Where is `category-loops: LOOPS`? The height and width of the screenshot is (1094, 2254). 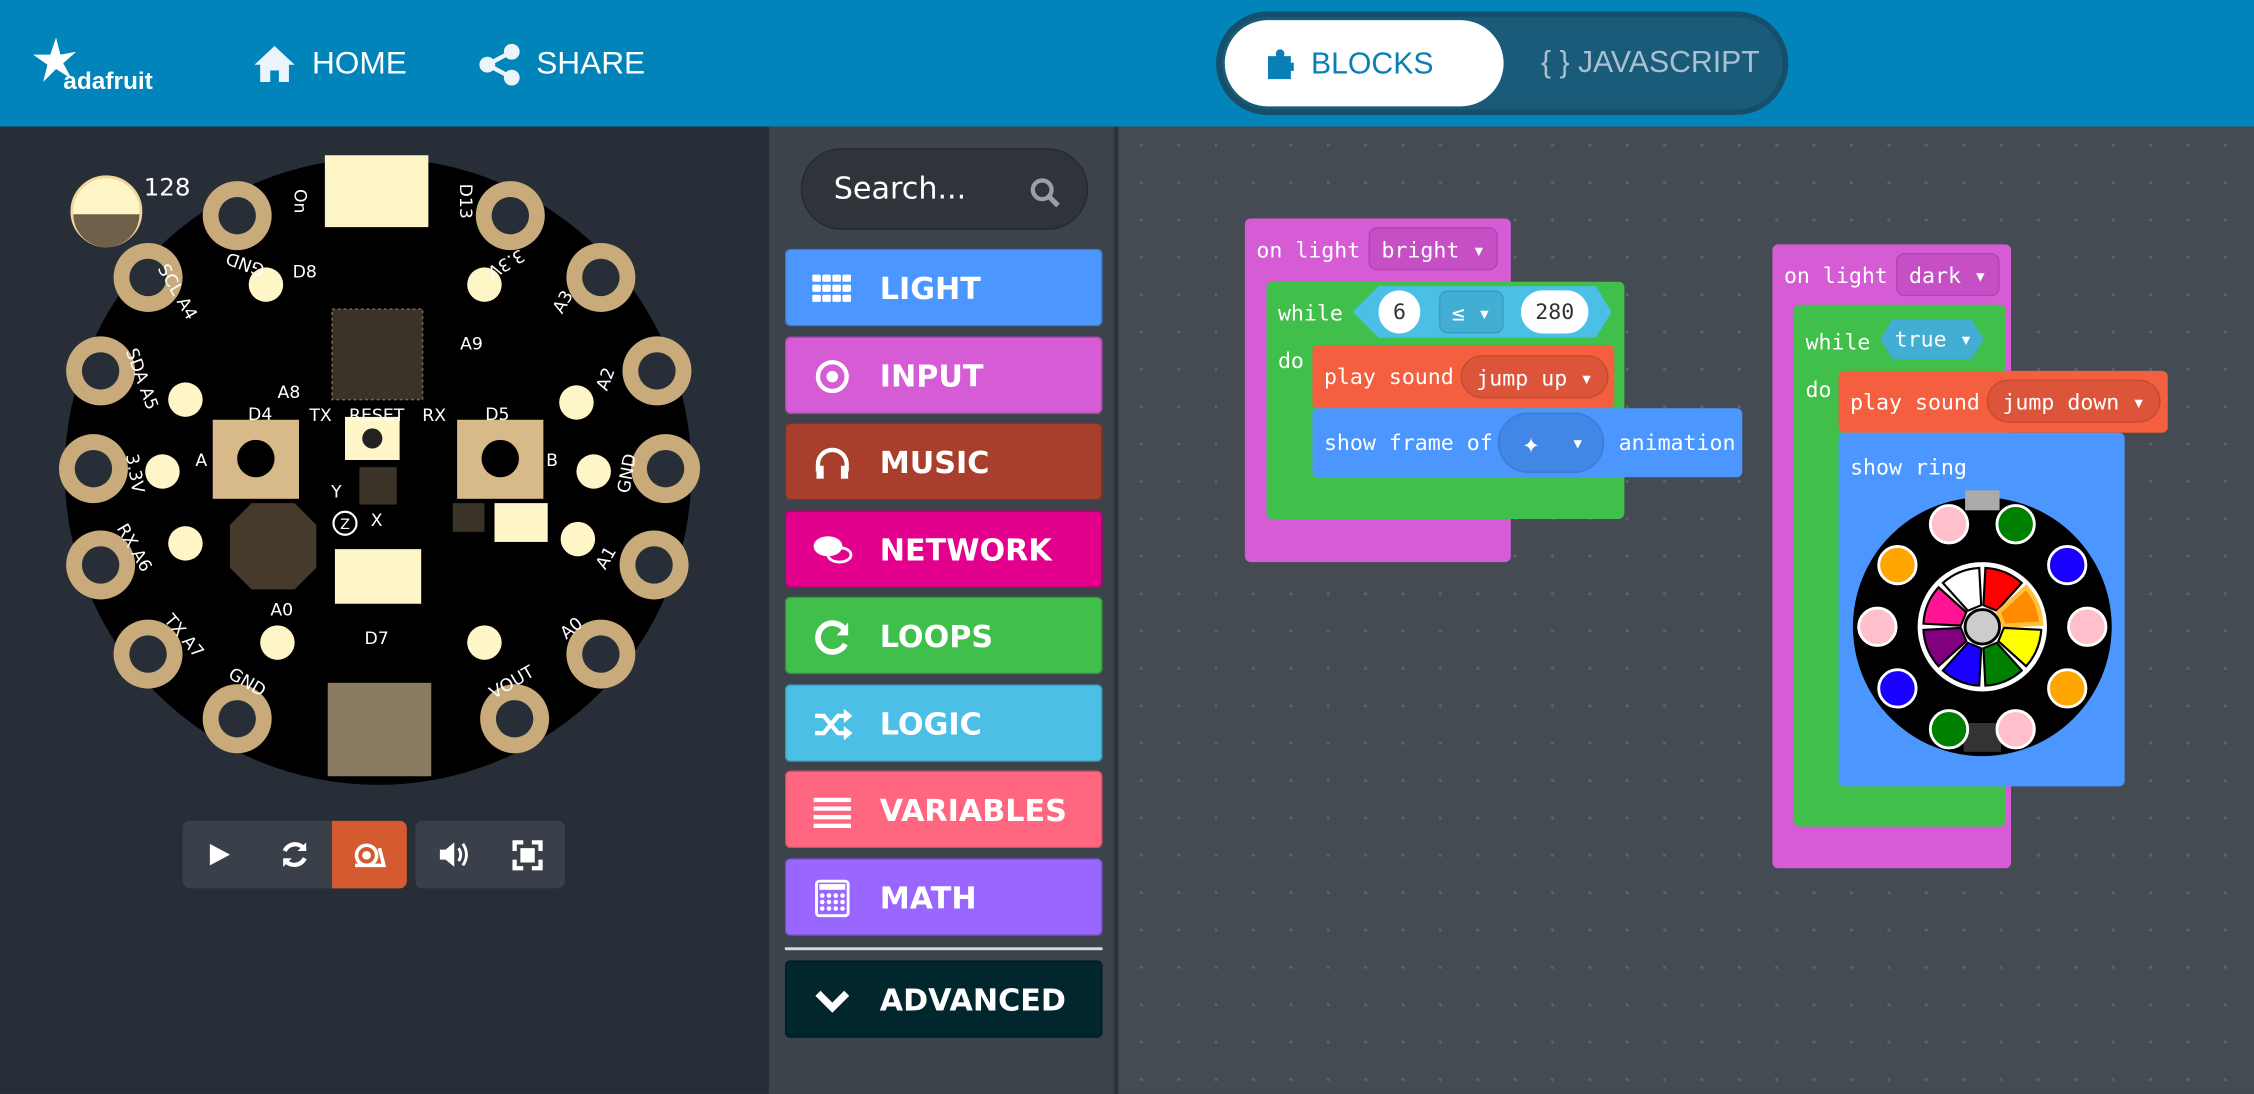
category-loops: LOOPS is located at coordinates (943, 635).